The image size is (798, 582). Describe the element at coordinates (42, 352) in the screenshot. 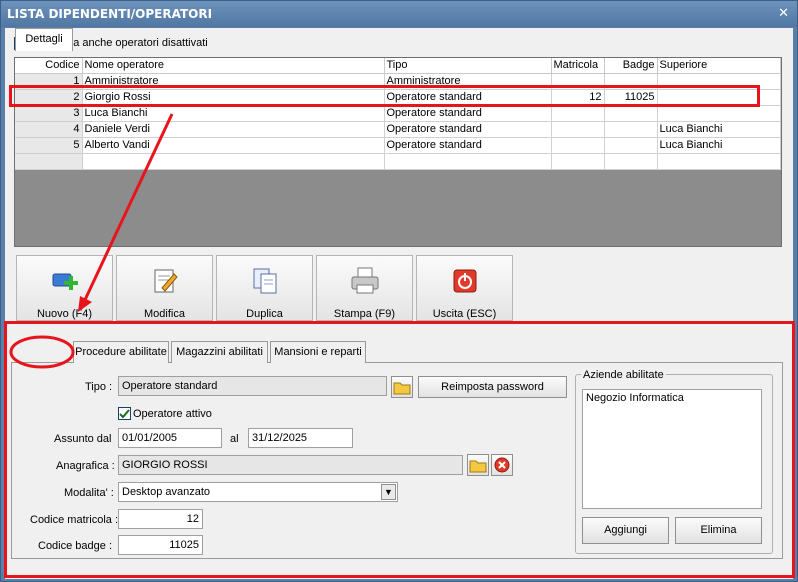

I see `tab-highlight-ellipse-icon` at that location.